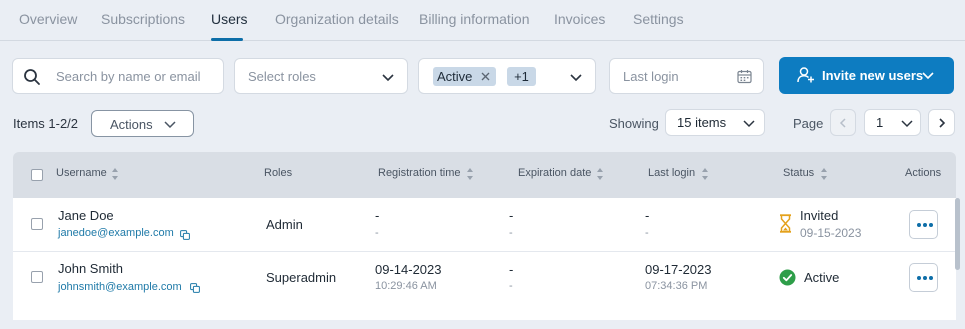 The width and height of the screenshot is (965, 329). I want to click on actions-dropdown: Actions, so click(142, 123).